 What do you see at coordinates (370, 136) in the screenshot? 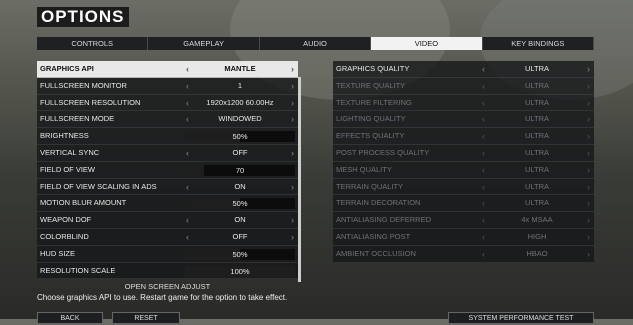
I see `quality-label: EFFECTS QUALITY` at bounding box center [370, 136].